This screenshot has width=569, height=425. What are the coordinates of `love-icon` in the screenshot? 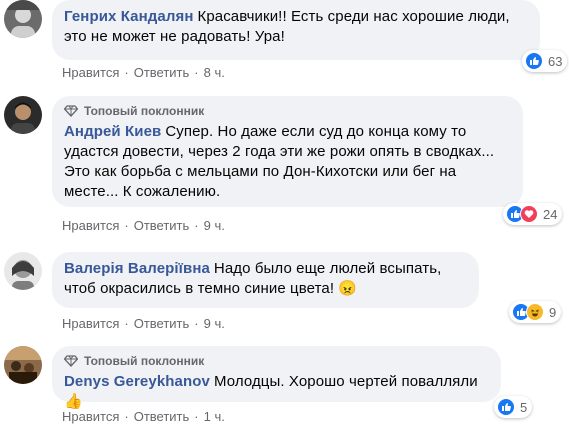 It's located at (529, 214).